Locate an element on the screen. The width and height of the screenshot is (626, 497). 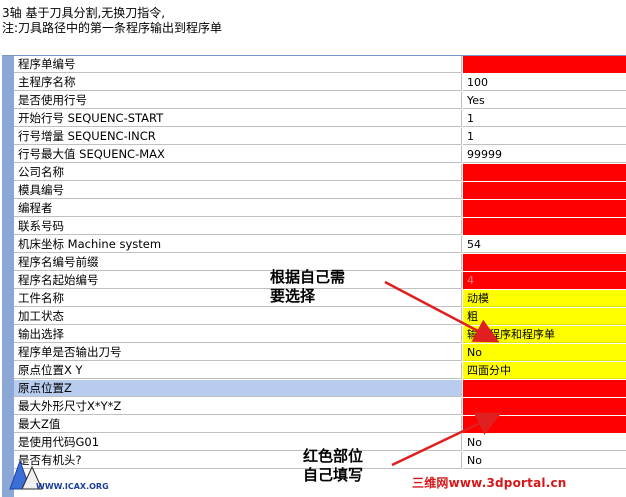
property-value-field: Yes is located at coordinates (544, 100).